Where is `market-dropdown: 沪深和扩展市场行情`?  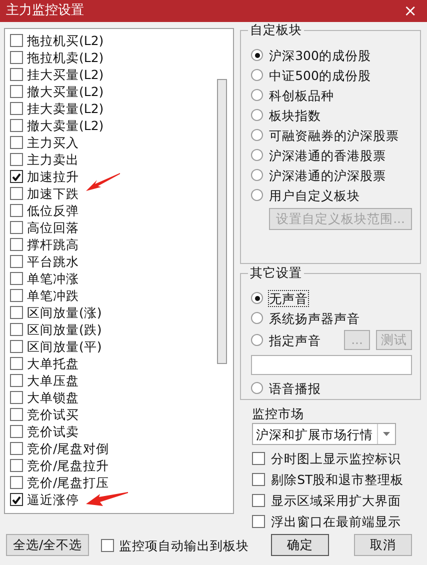
market-dropdown: 沪深和扩展市场行情 is located at coordinates (324, 434).